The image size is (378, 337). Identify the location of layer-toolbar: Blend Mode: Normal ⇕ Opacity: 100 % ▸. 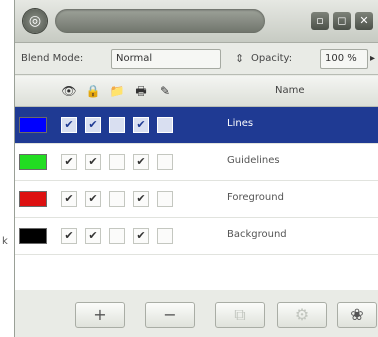
(196, 59).